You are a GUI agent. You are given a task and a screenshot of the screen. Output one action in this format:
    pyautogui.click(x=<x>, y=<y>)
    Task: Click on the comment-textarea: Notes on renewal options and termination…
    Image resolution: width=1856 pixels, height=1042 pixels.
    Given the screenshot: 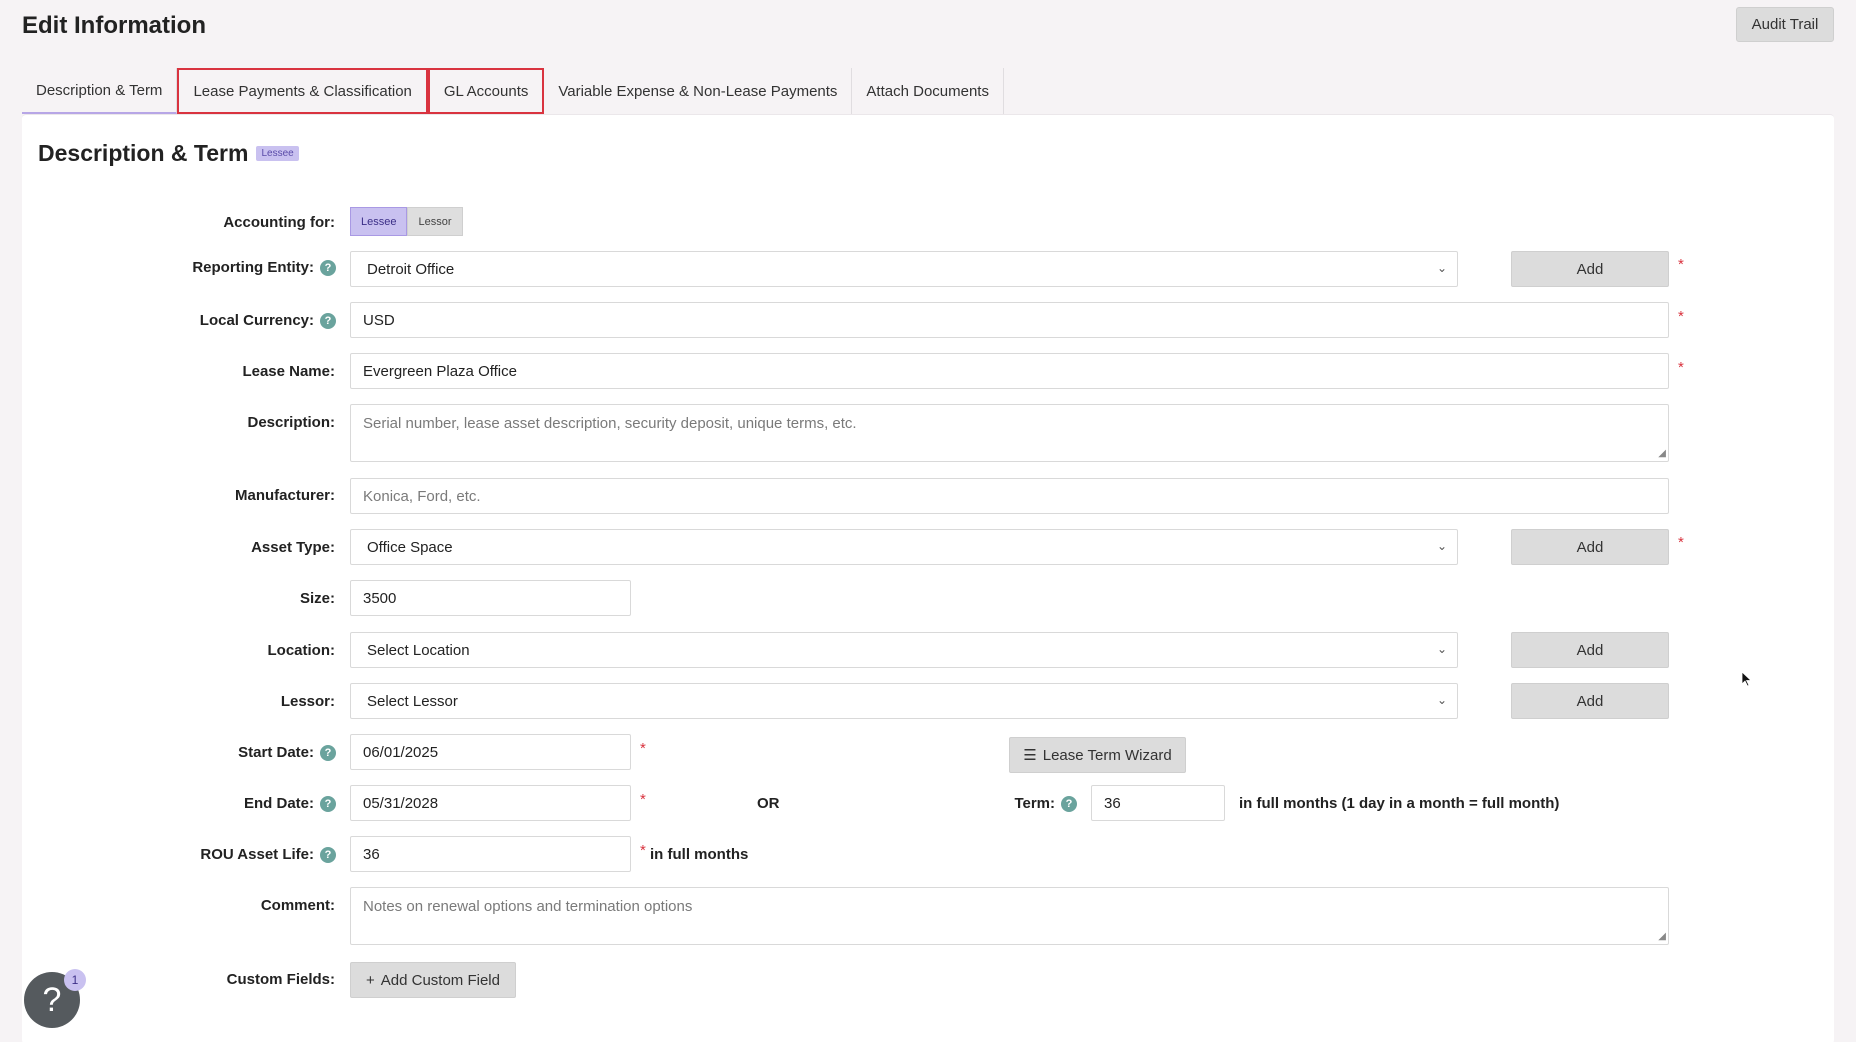 What is the action you would take?
    pyautogui.click(x=1009, y=916)
    